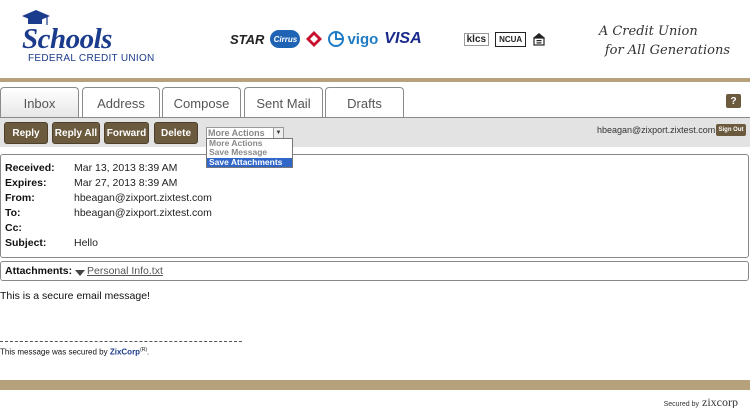  Describe the element at coordinates (278, 133) in the screenshot. I see `chevron-down-icon: ▼` at that location.